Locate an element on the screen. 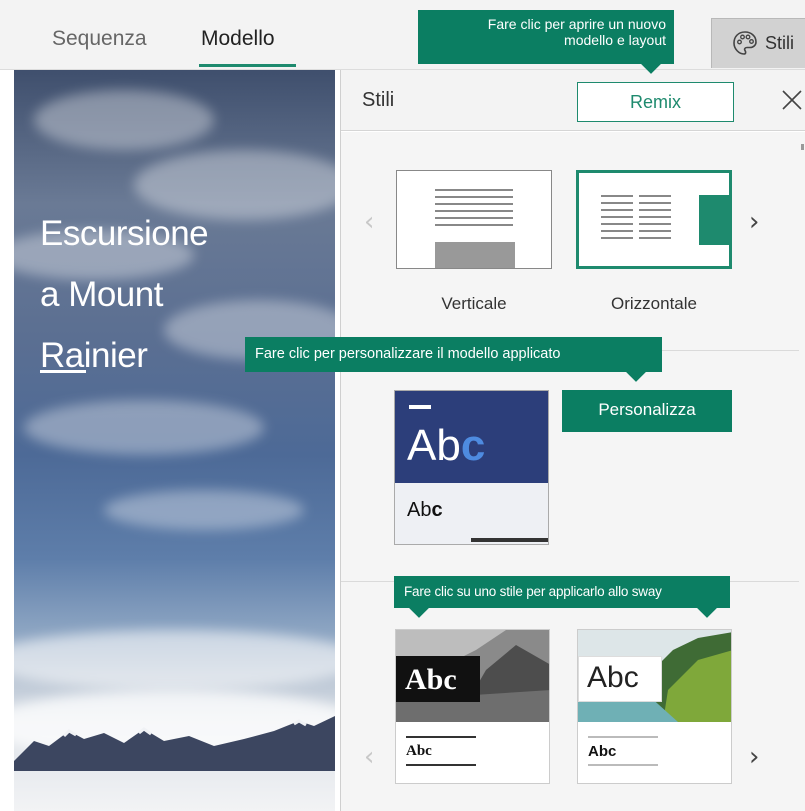 The image size is (805, 811). close-icon is located at coordinates (792, 100).